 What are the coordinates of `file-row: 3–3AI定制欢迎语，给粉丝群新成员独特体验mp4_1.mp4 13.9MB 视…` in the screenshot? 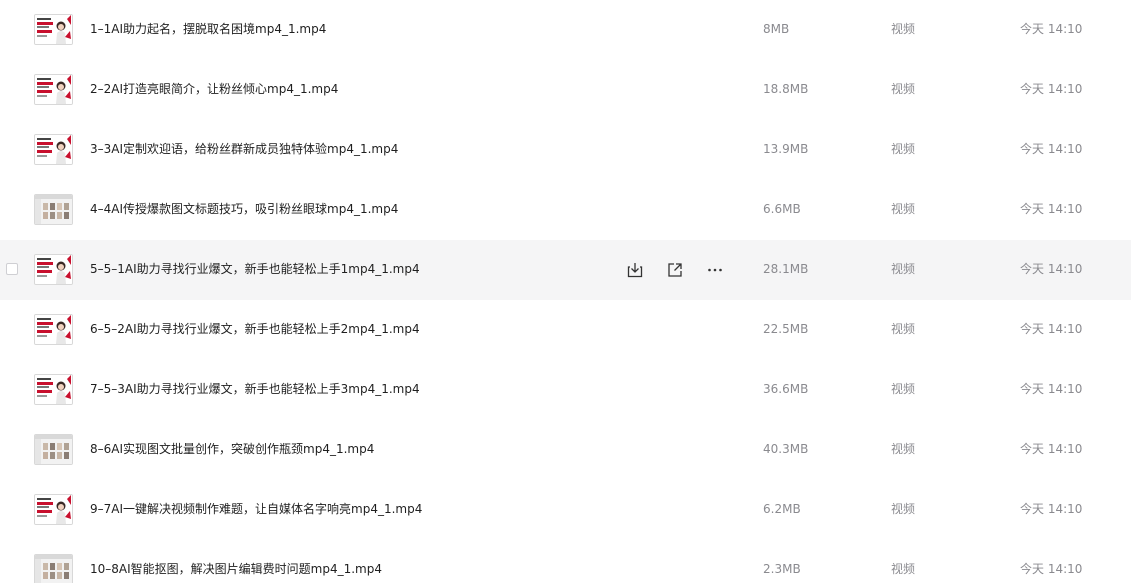 It's located at (565, 150).